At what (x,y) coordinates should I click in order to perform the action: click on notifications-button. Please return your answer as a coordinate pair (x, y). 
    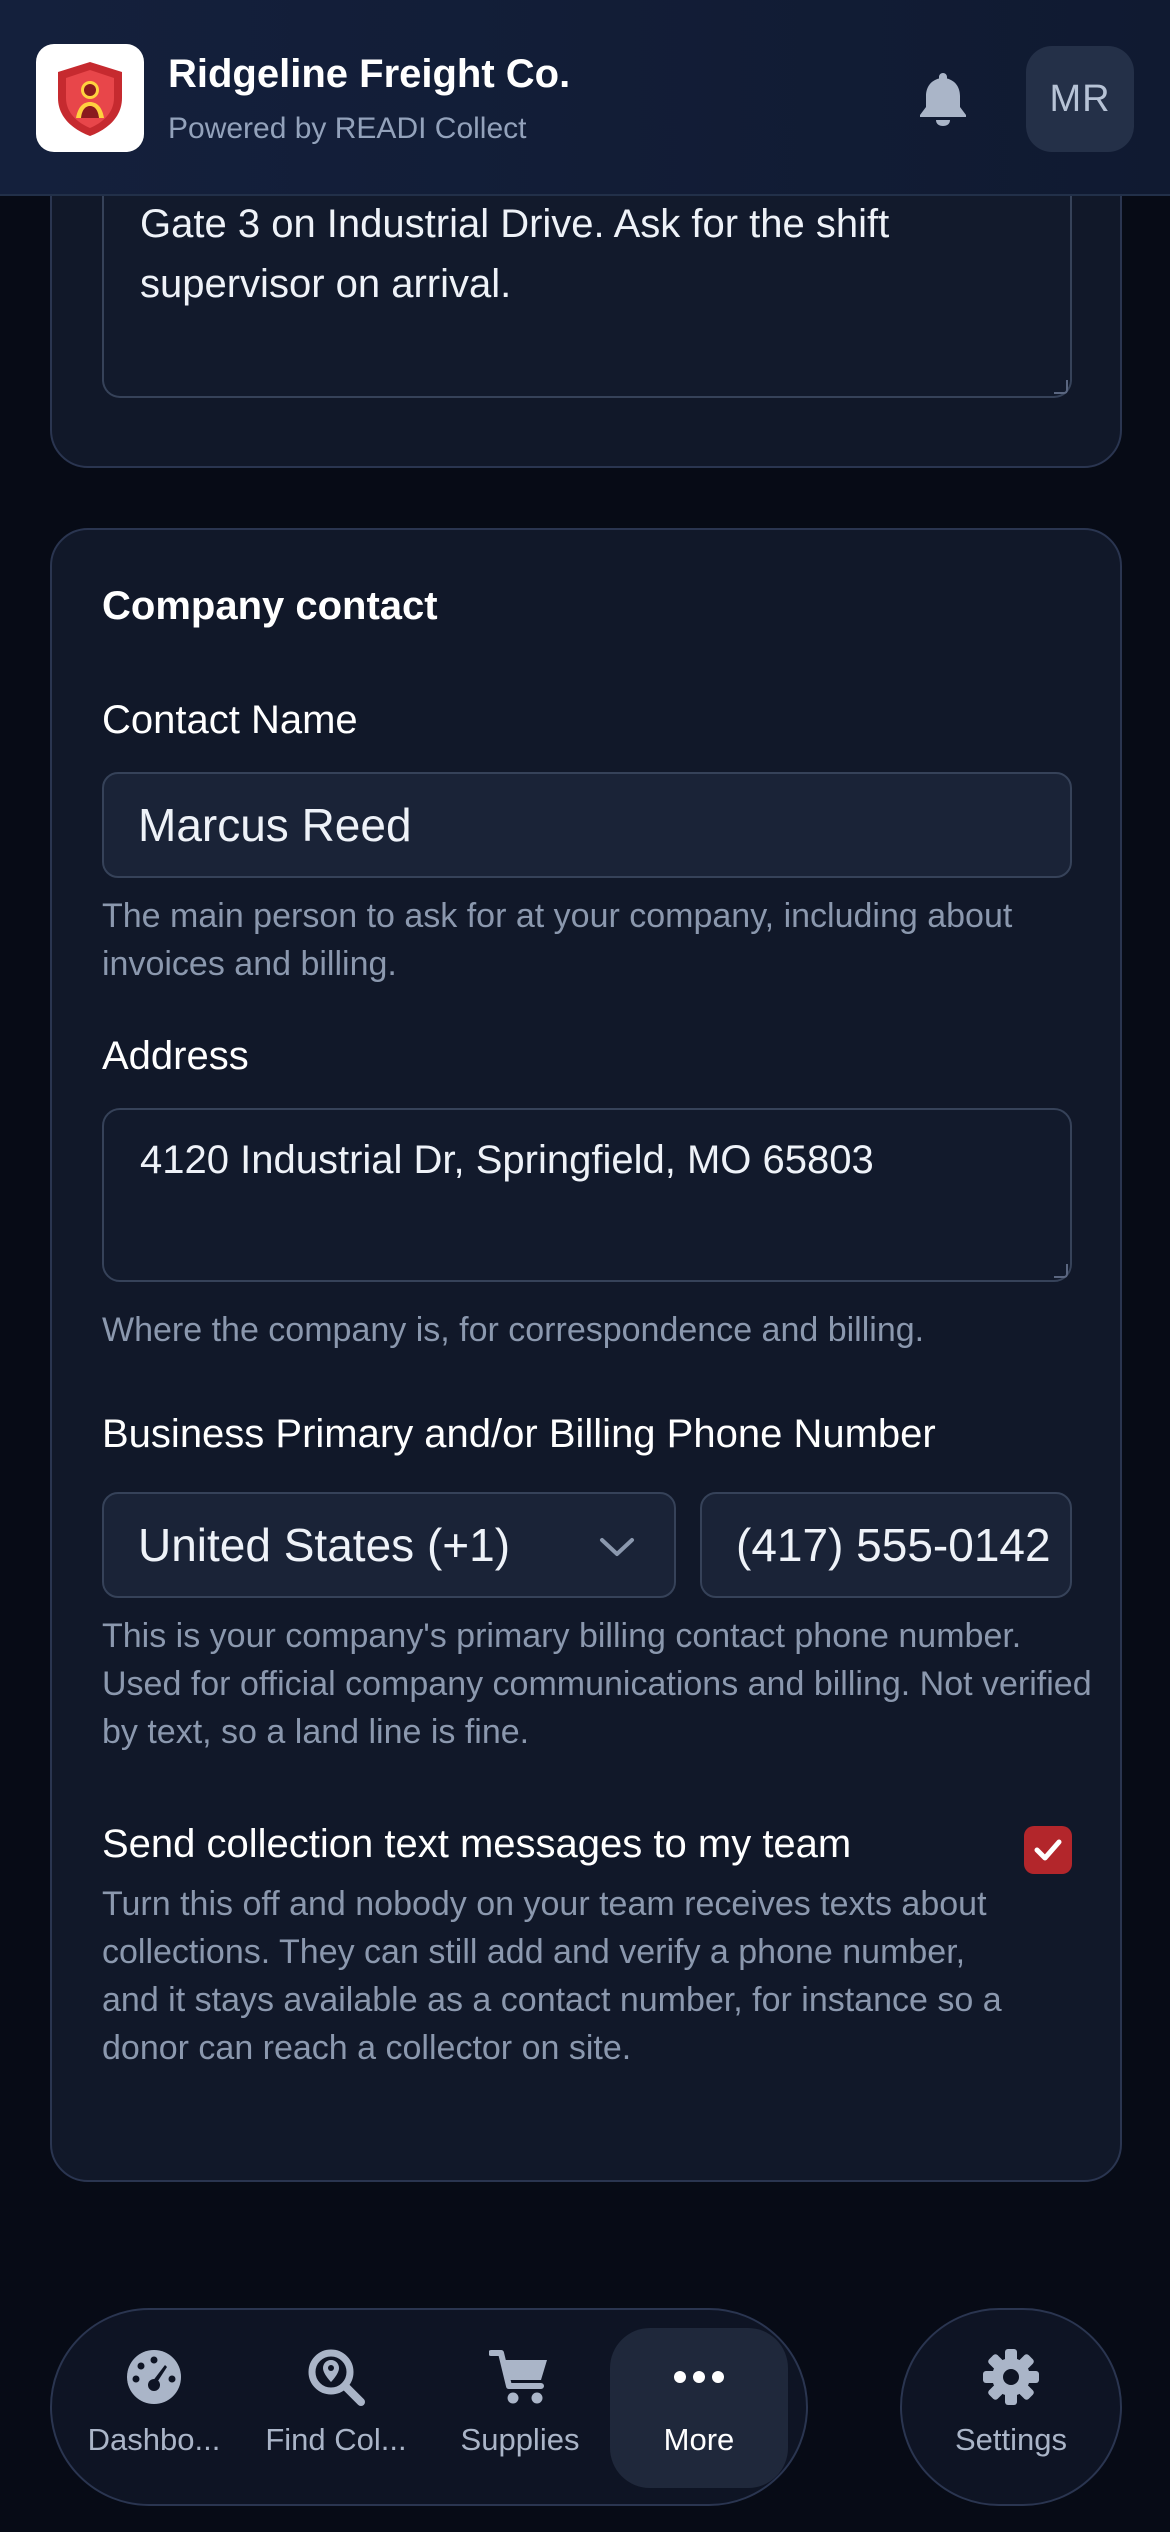
    Looking at the image, I should click on (943, 99).